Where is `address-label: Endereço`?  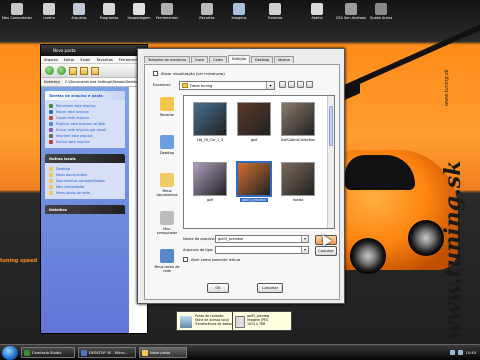
address-label: Endereço is located at coordinates (52, 82).